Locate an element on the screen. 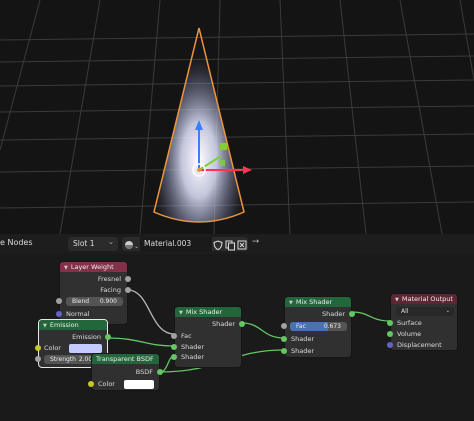  link-facing-to-fac is located at coordinates (151, 312).